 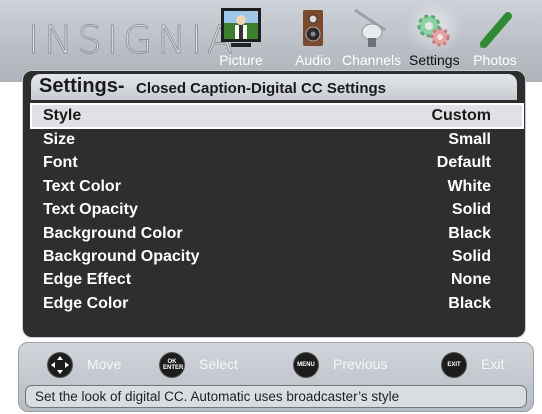 What do you see at coordinates (241, 60) in the screenshot?
I see `tab-label: Picture` at bounding box center [241, 60].